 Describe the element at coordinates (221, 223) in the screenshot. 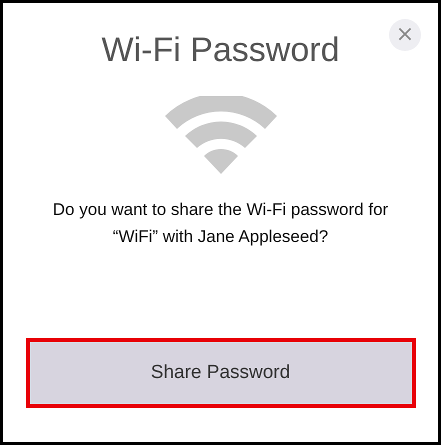

I see `dialog-message: Do you want to share the Wi-Fi password for “WiFi” with Jane Appleseed?` at that location.